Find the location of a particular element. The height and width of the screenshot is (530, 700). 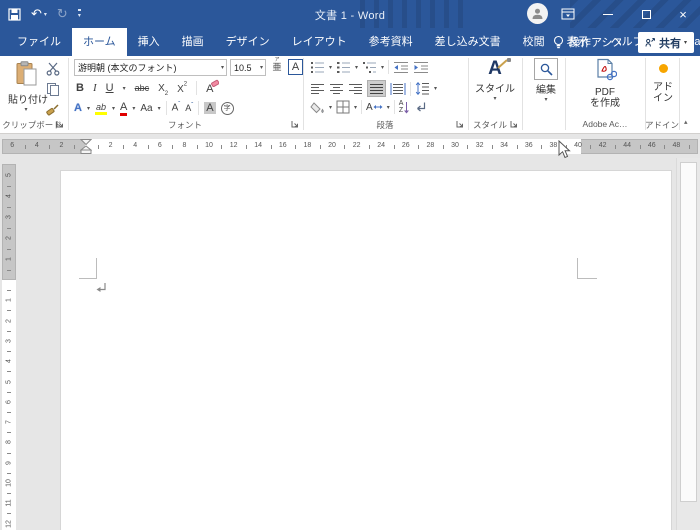

numbering-dropdown-icon: ▾ is located at coordinates (356, 67).